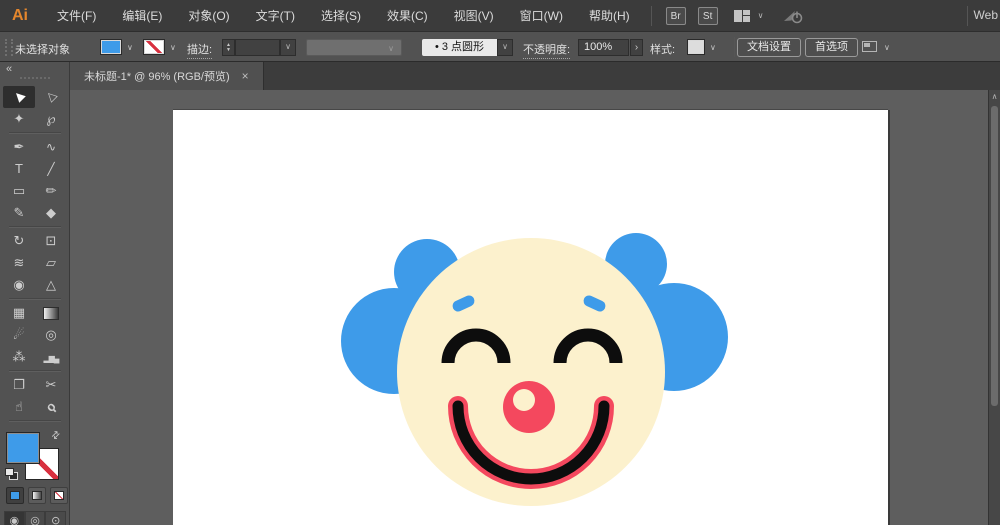  I want to click on share-icon, so click(793, 16).